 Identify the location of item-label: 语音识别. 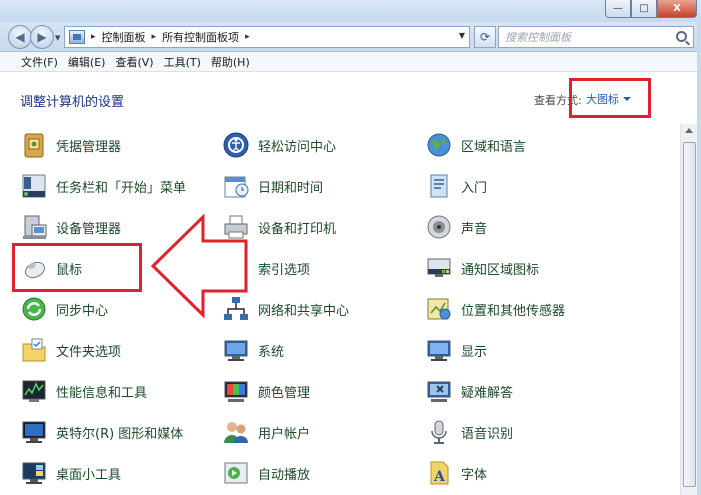
(487, 432).